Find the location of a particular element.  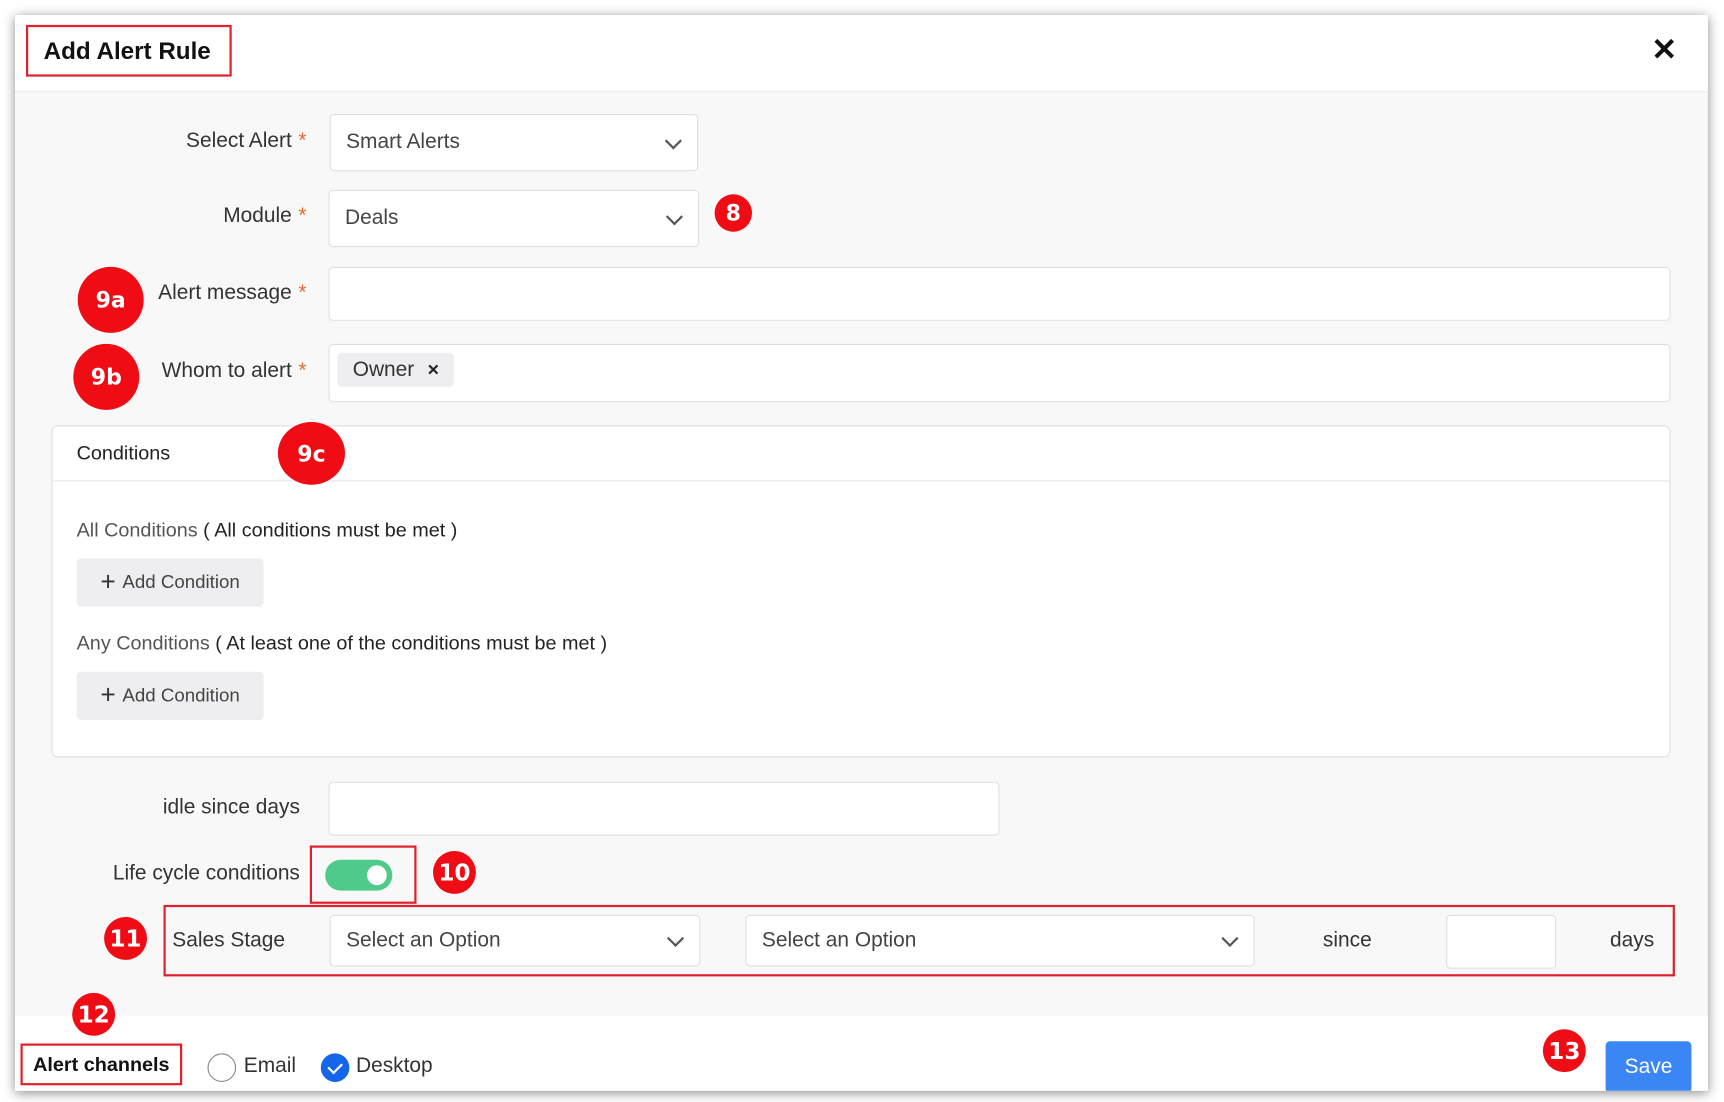

conditions-title: Conditions is located at coordinates (123, 452).